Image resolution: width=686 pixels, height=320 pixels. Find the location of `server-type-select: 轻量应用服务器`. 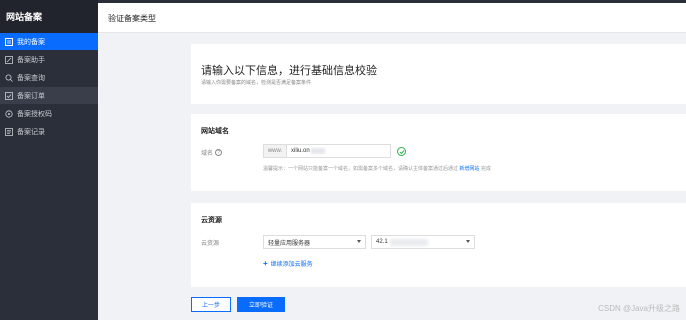

server-type-select: 轻量应用服务器 is located at coordinates (314, 242).